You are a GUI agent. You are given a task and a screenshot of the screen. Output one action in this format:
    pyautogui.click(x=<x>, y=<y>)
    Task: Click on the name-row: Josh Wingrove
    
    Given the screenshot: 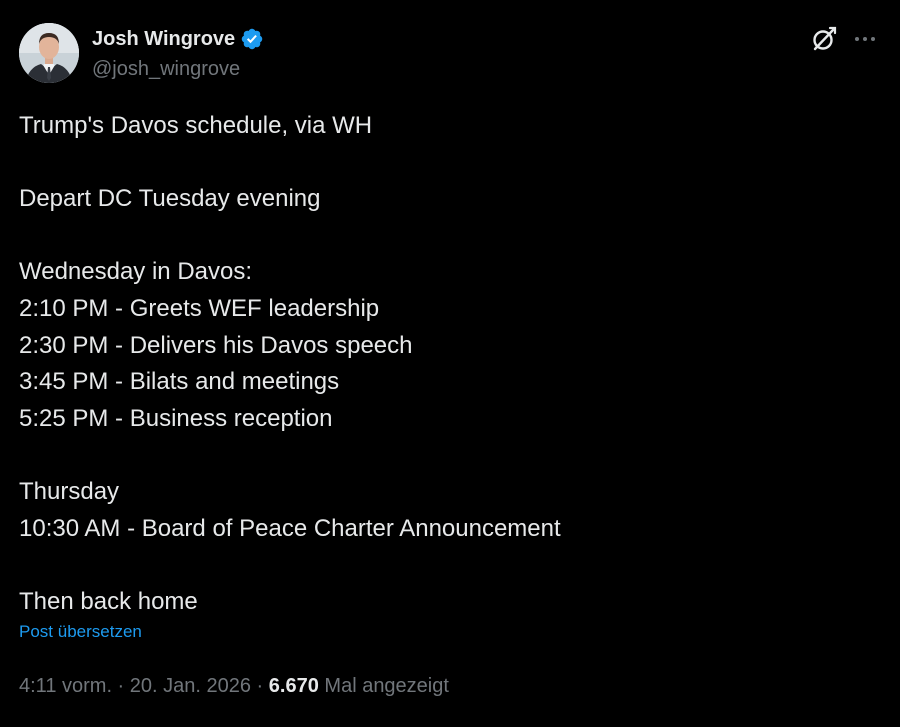 What is the action you would take?
    pyautogui.click(x=178, y=39)
    